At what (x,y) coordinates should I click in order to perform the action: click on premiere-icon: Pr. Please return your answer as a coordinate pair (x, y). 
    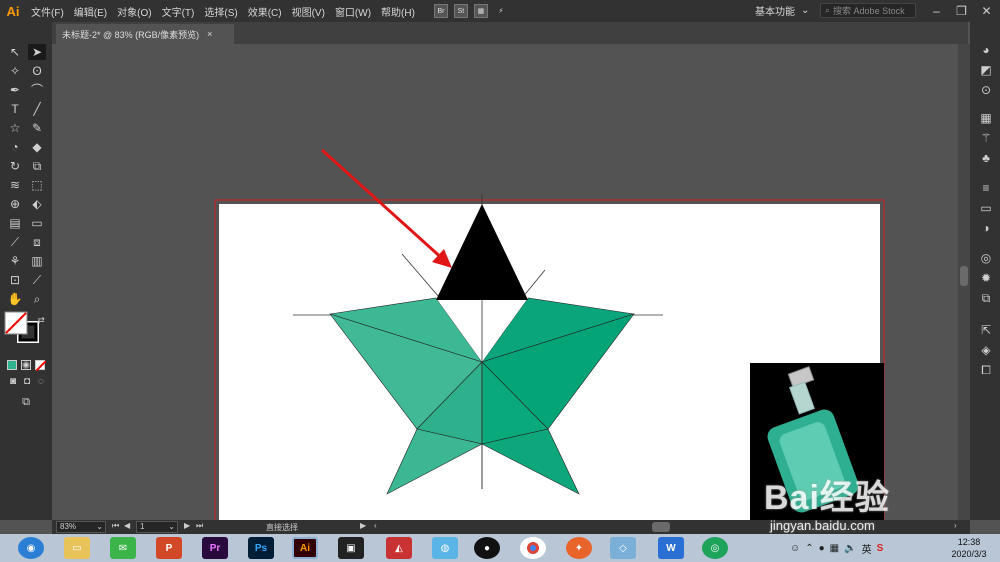
    Looking at the image, I should click on (215, 548).